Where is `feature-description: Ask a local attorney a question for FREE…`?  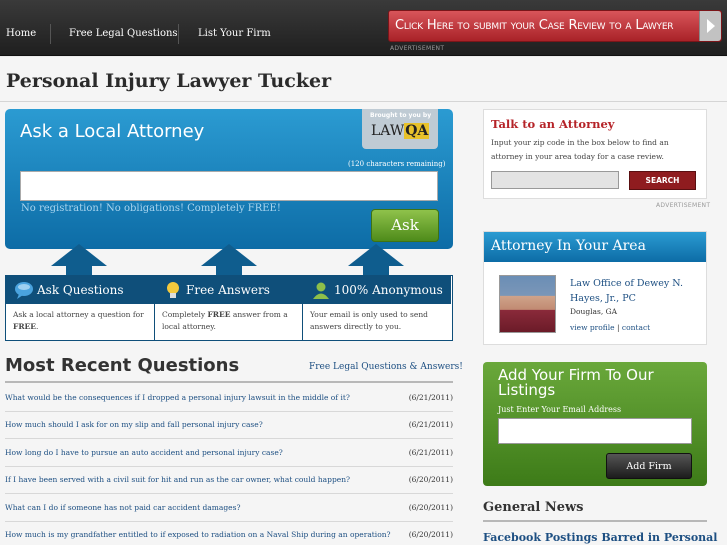 feature-description: Ask a local attorney a question for FREE… is located at coordinates (78, 320).